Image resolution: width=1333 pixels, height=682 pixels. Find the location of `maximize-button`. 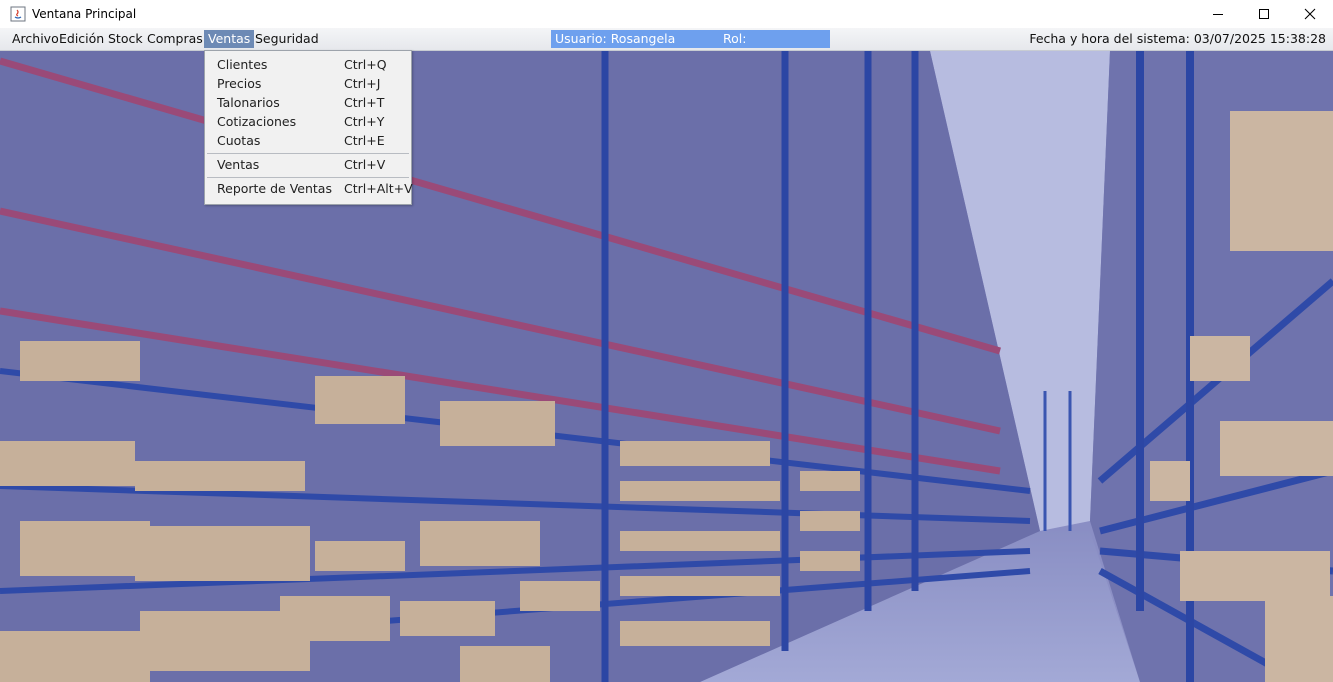

maximize-button is located at coordinates (1264, 14).